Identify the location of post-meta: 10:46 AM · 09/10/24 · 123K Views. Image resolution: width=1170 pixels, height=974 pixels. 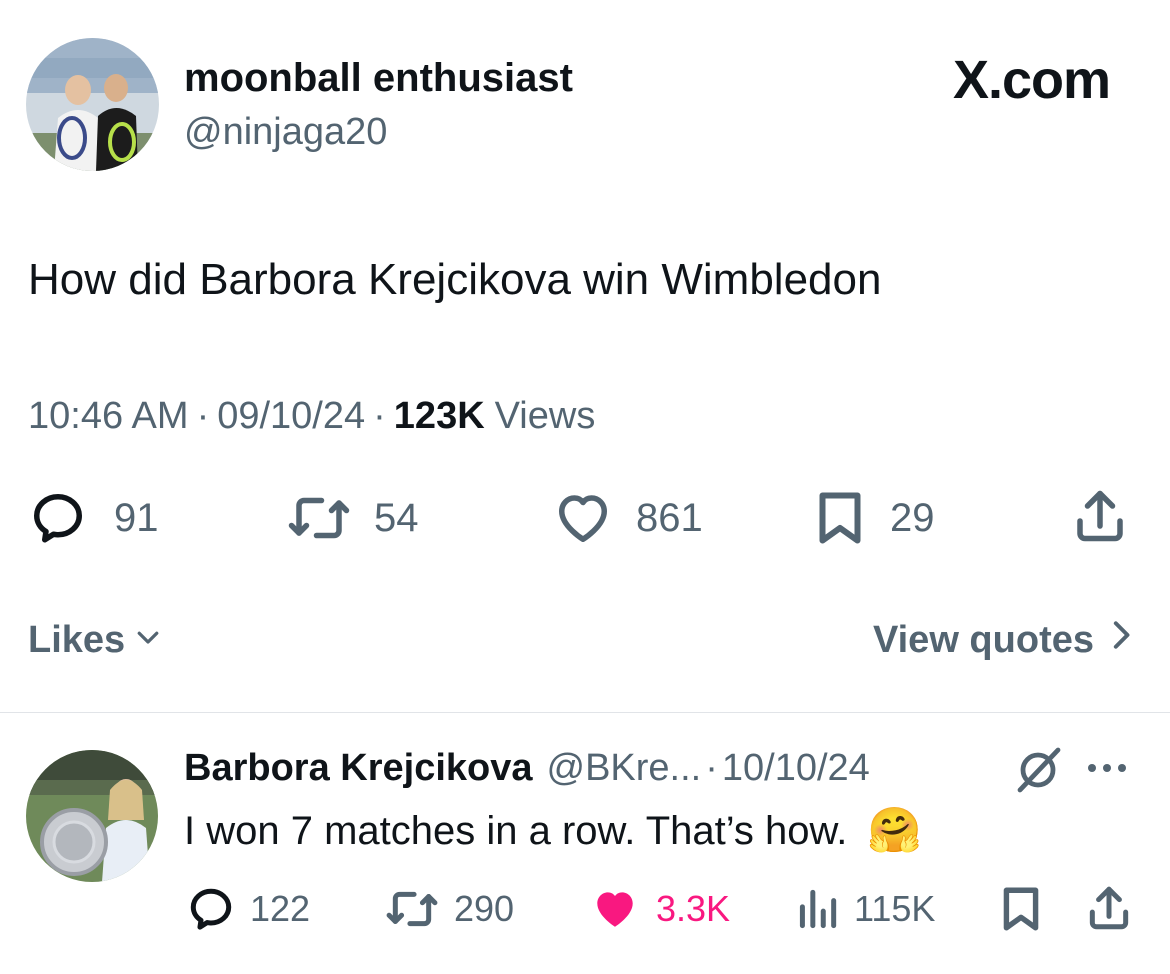
(311, 416).